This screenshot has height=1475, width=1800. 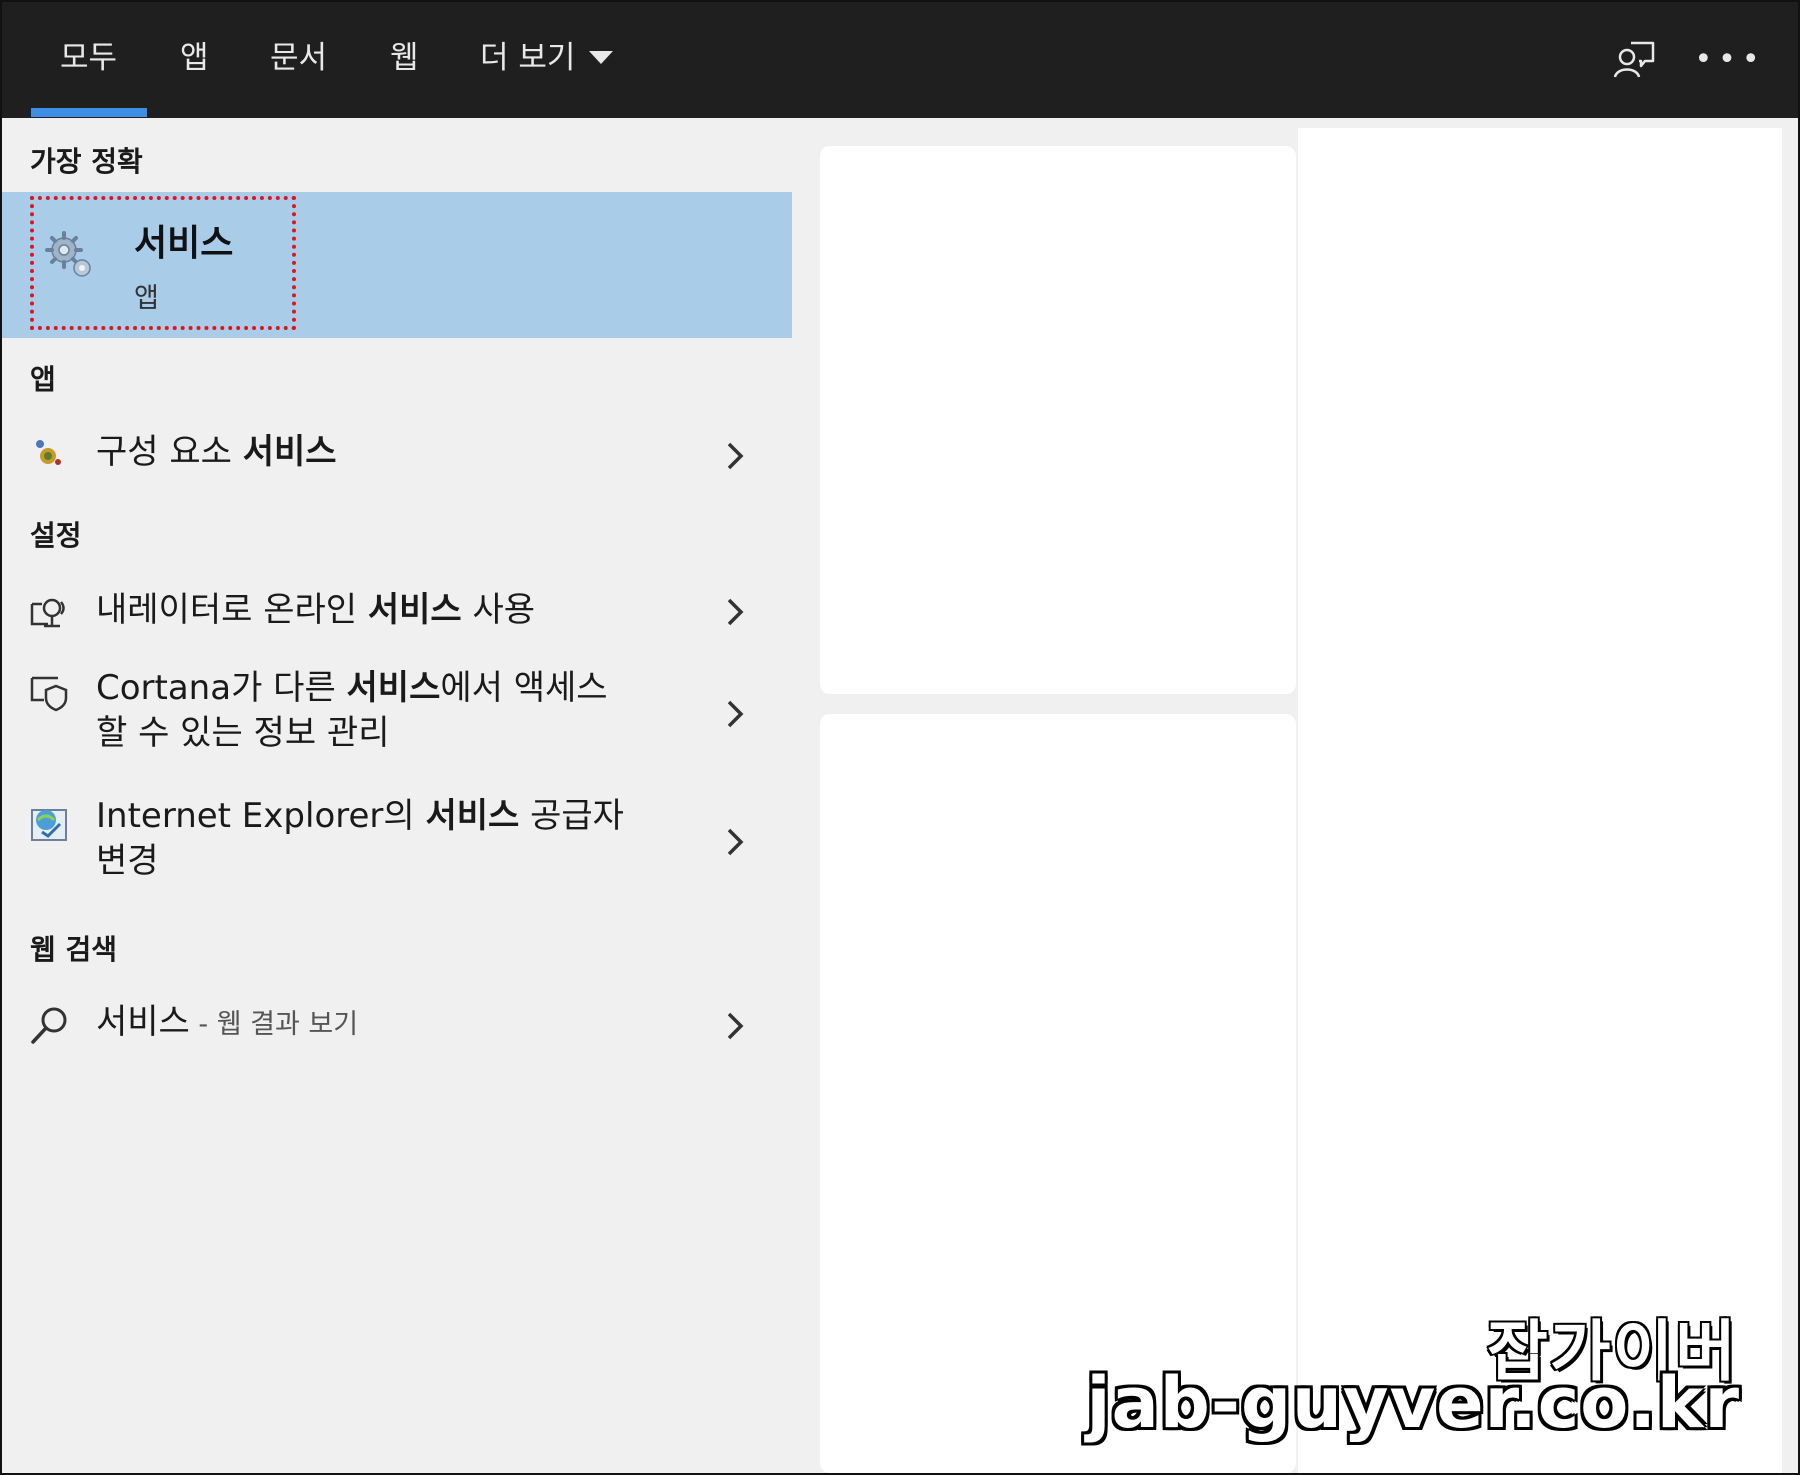 I want to click on label-line2: 변경, so click(x=127, y=861).